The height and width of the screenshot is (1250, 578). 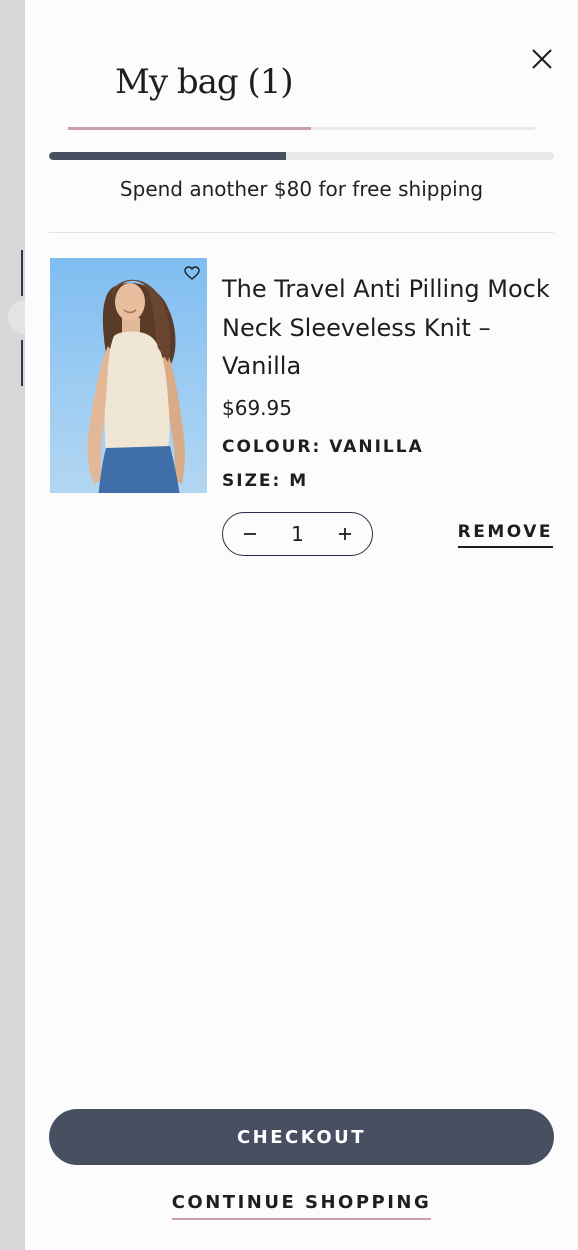 I want to click on minus-icon, so click(x=250, y=534).